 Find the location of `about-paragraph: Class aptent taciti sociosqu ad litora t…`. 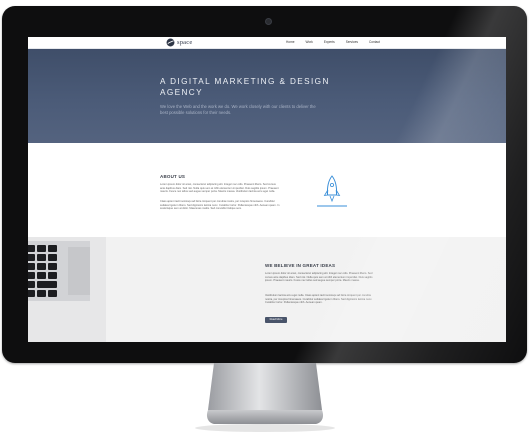

about-paragraph: Class aptent taciti sociosqu ad litora t… is located at coordinates (220, 205).